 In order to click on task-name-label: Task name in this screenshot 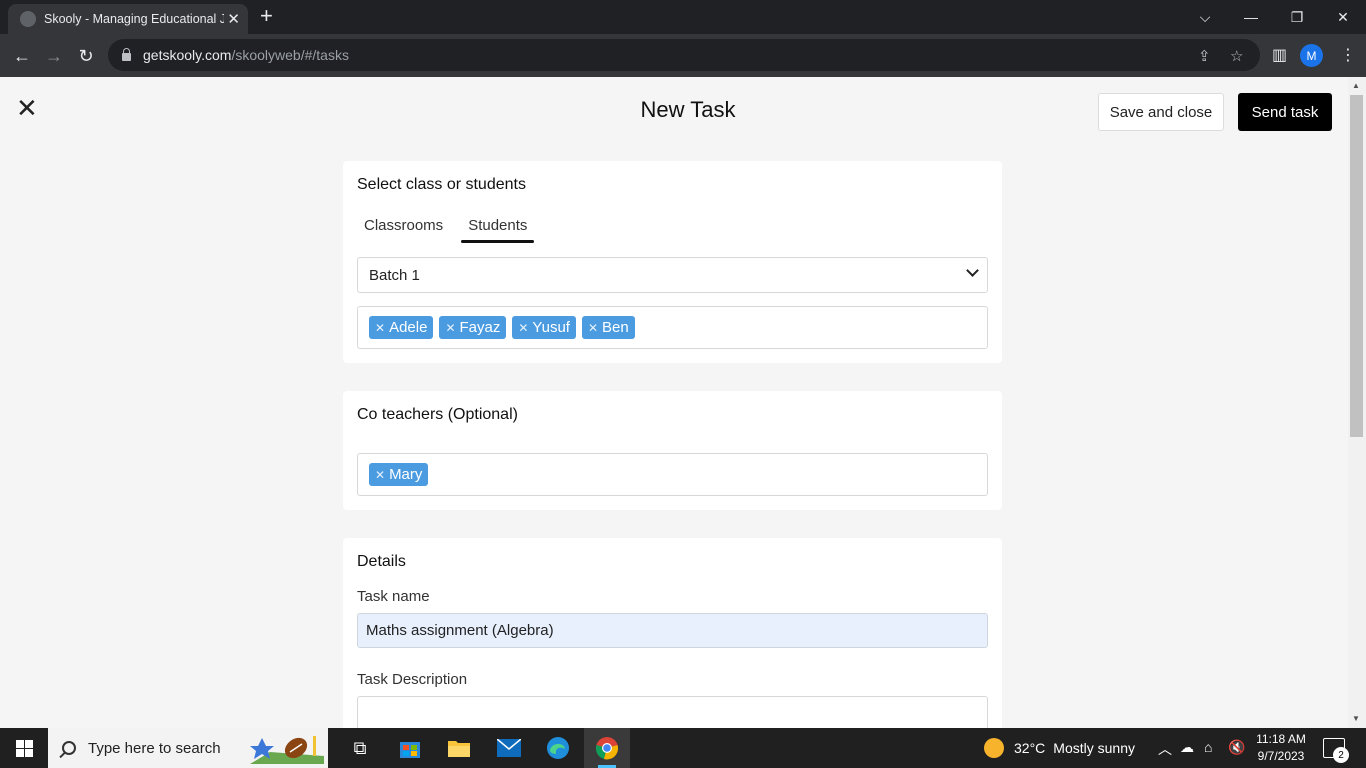, I will do `click(393, 596)`.